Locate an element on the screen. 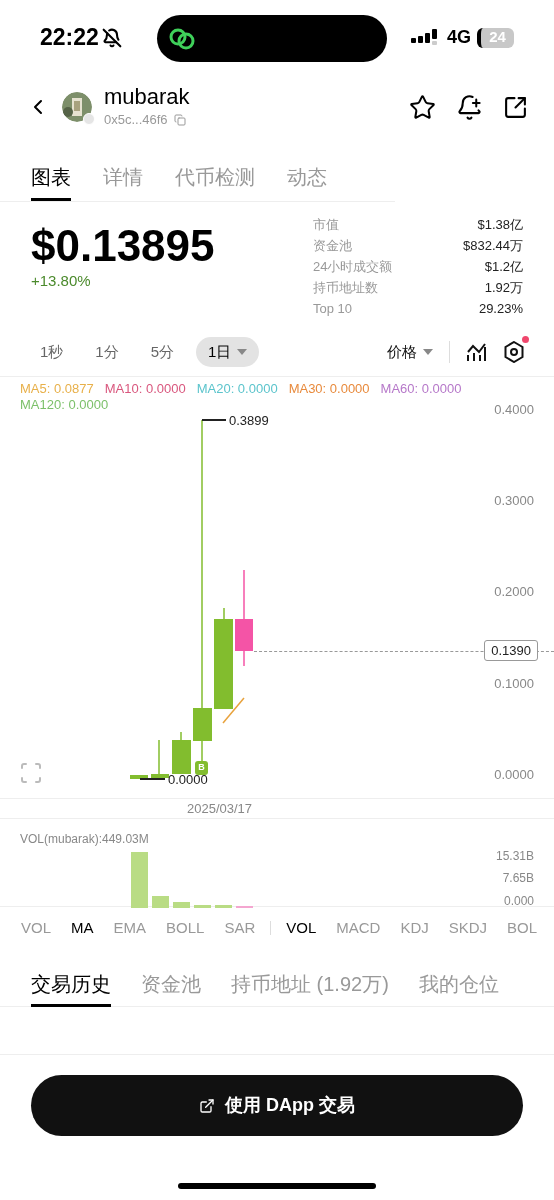 Image resolution: width=554 pixels, height=1200 pixels. moving-average-line is located at coordinates (233, 710).